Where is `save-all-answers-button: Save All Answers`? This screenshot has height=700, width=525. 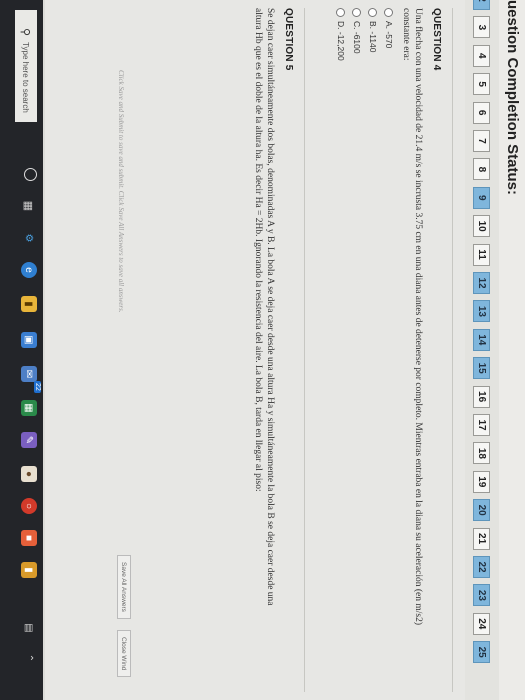 save-all-answers-button: Save All Answers is located at coordinates (124, 587).